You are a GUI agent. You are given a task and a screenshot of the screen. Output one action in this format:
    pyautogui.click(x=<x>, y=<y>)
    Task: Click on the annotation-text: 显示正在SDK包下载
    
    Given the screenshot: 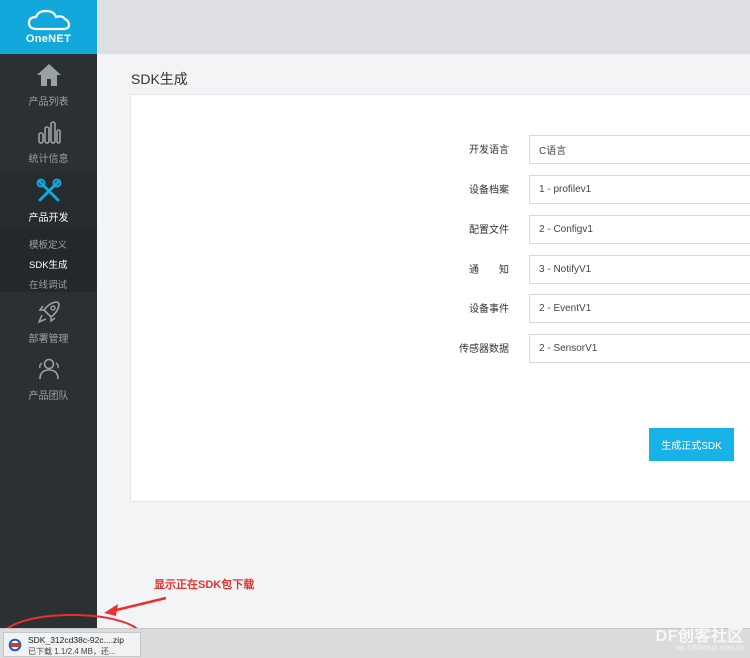 What is the action you would take?
    pyautogui.click(x=204, y=585)
    